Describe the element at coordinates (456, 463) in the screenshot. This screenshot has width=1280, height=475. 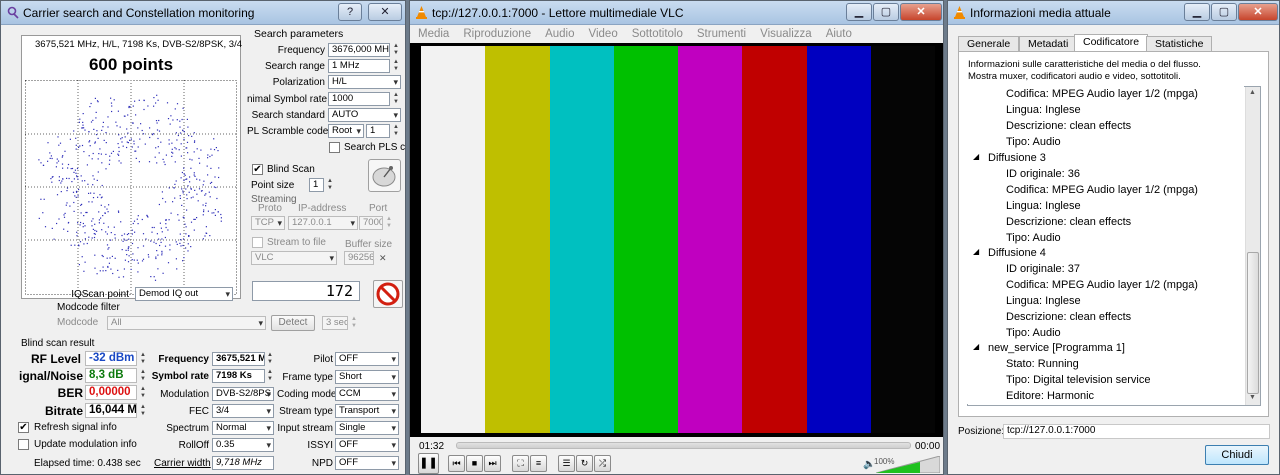
I see `previous-button: ⏮` at that location.